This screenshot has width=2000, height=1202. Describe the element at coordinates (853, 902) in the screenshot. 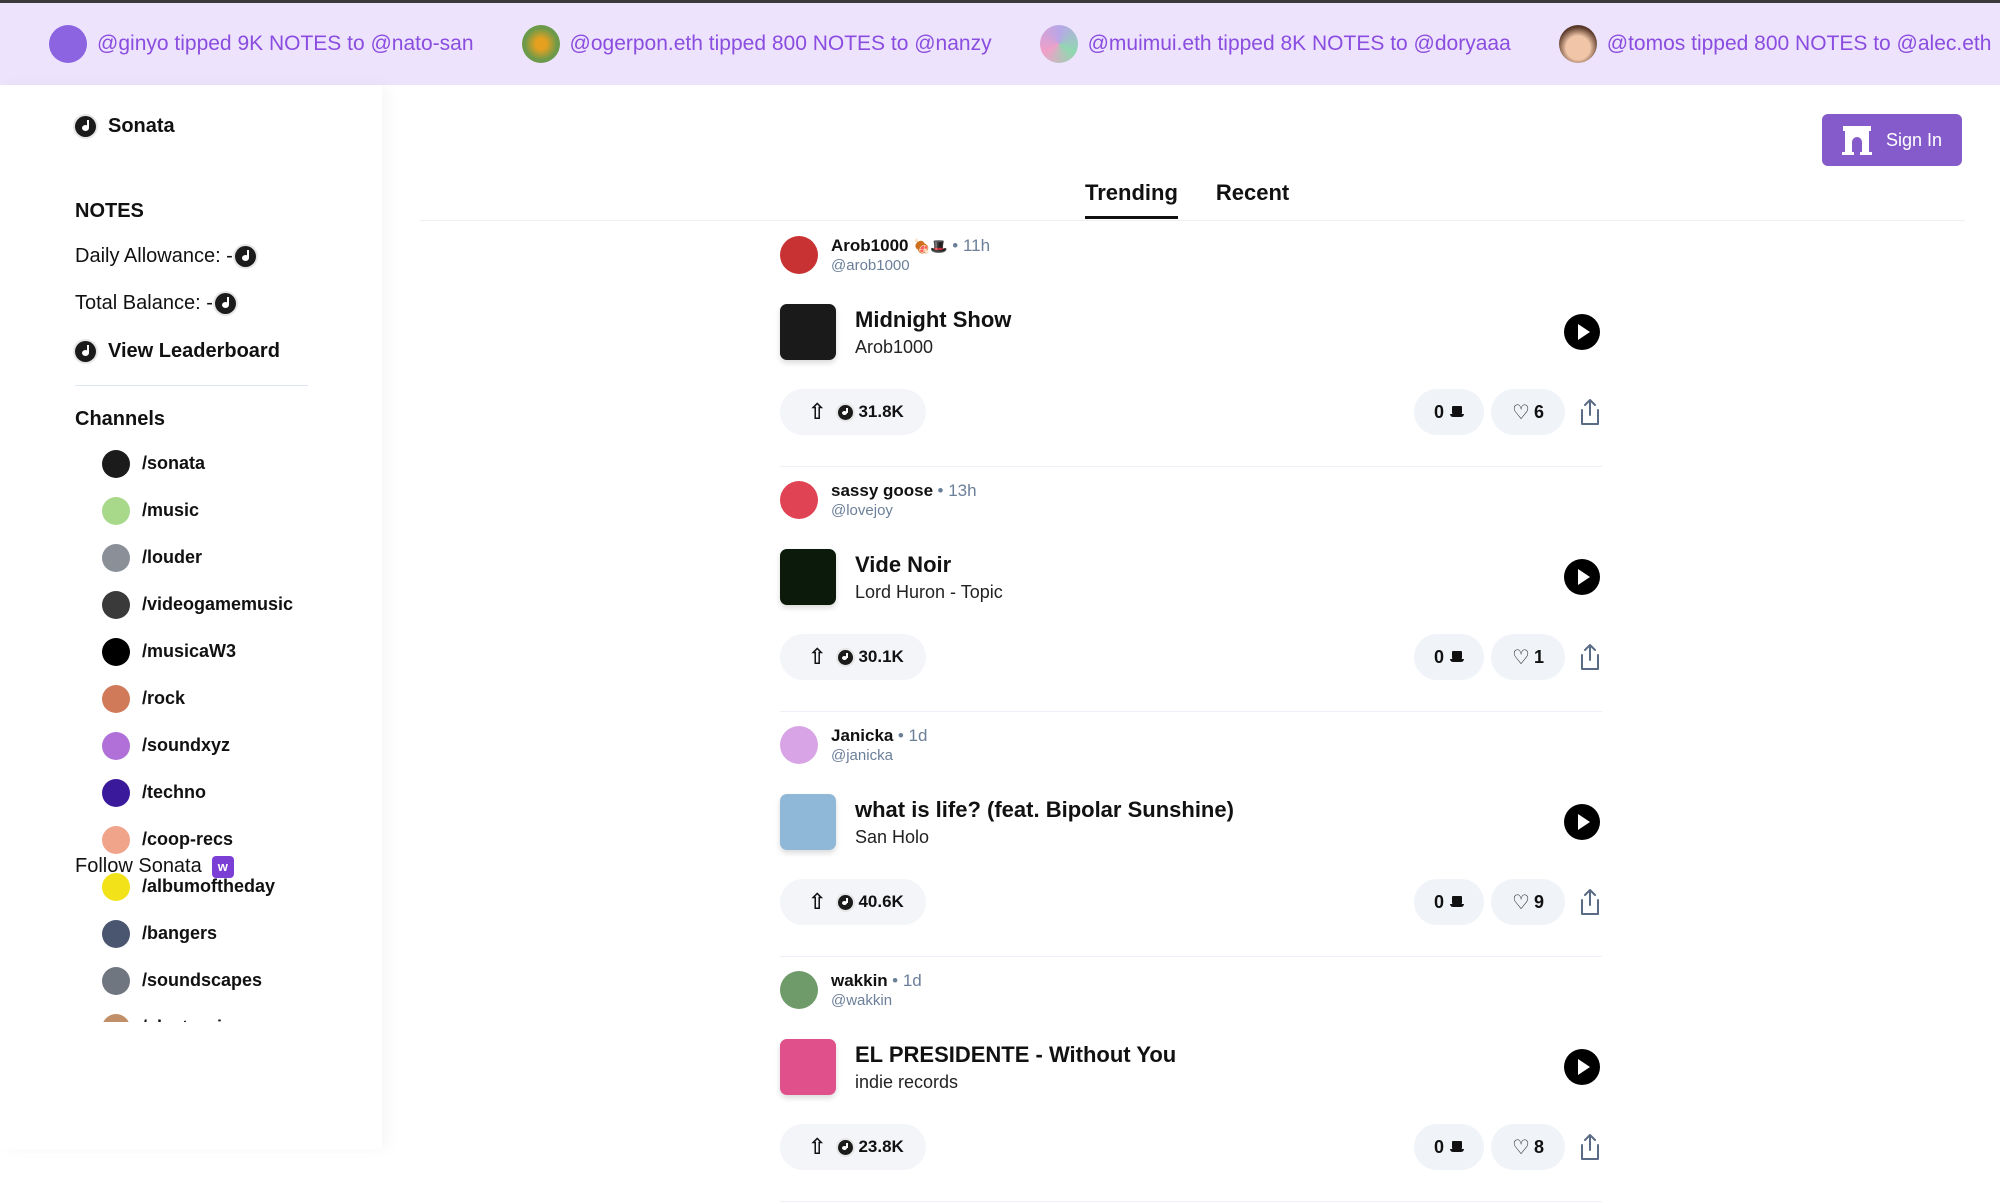

I see `upvote-button: ⇧ 40.6K` at that location.